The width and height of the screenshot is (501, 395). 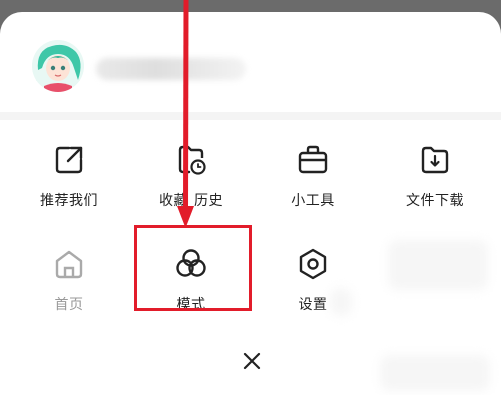 What do you see at coordinates (250, 116) in the screenshot?
I see `section-divider` at bounding box center [250, 116].